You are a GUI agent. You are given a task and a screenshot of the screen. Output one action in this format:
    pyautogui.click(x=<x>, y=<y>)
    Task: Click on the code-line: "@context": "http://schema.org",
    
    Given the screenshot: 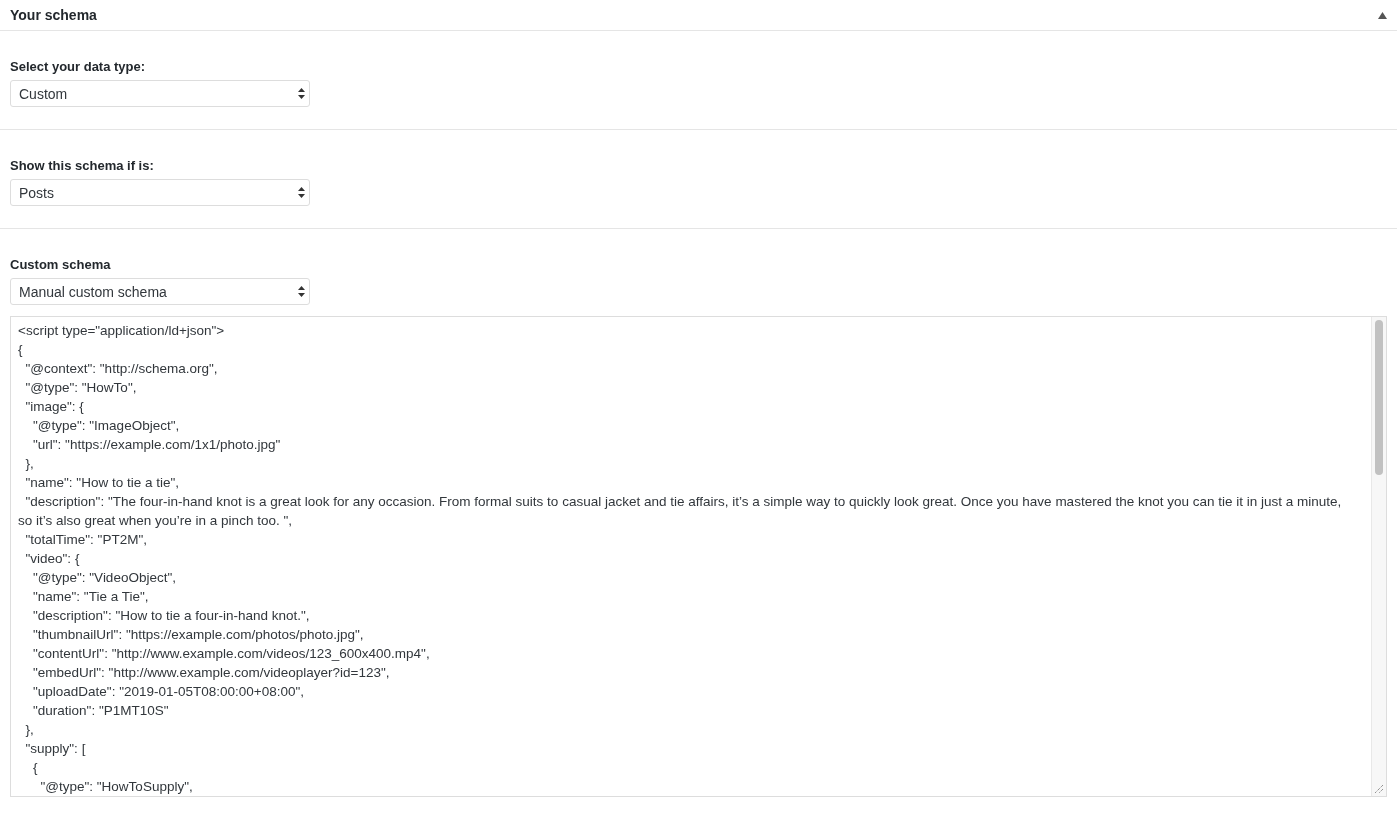 What is the action you would take?
    pyautogui.click(x=121, y=369)
    